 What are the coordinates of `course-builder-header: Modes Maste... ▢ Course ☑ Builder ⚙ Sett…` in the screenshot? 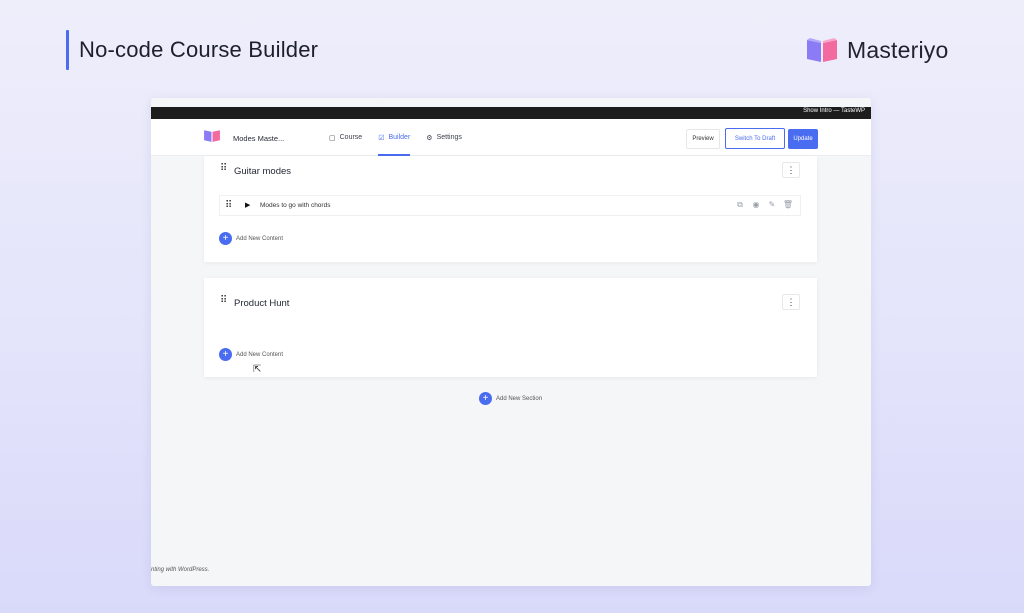 It's located at (511, 137).